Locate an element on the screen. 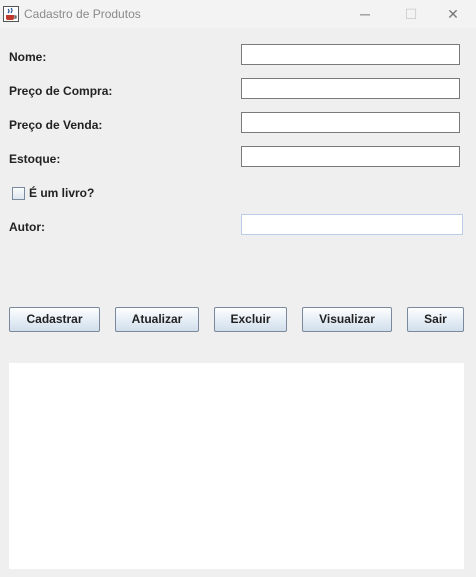 This screenshot has height=577, width=476. preco-compra-field is located at coordinates (350, 88).